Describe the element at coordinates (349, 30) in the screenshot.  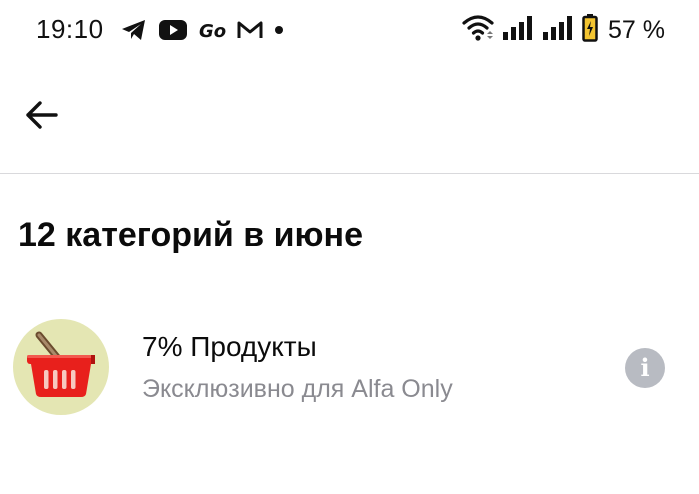
I see `status-bar: 19:10 Go 57 %` at that location.